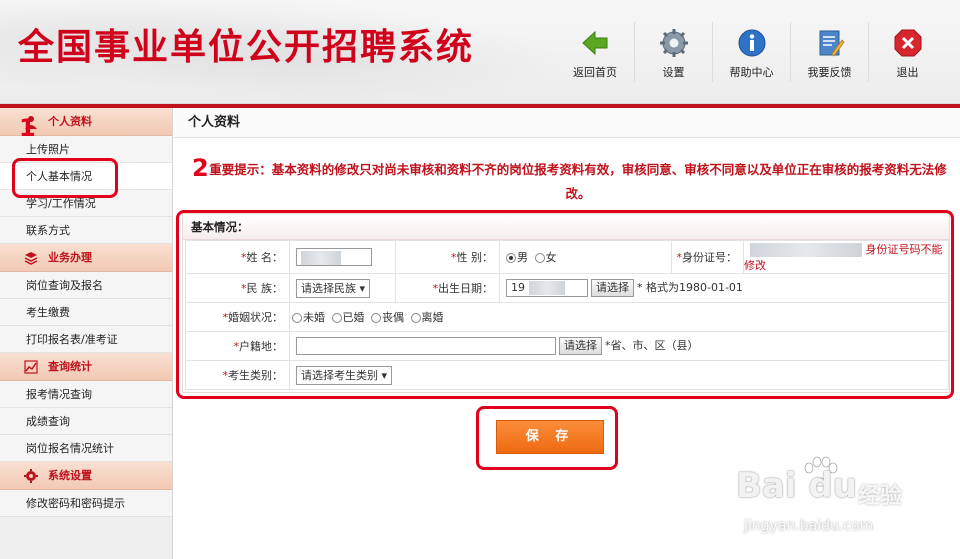  What do you see at coordinates (547, 438) in the screenshot?
I see `annotation-box-save` at bounding box center [547, 438].